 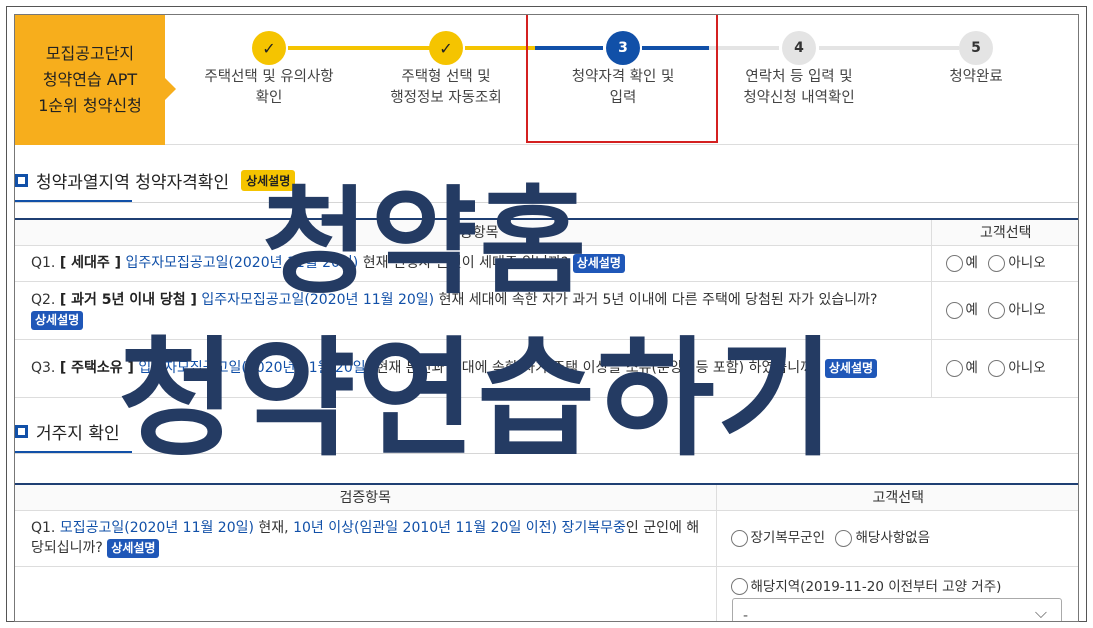 I want to click on step-2-check-icon: ✓, so click(x=446, y=48).